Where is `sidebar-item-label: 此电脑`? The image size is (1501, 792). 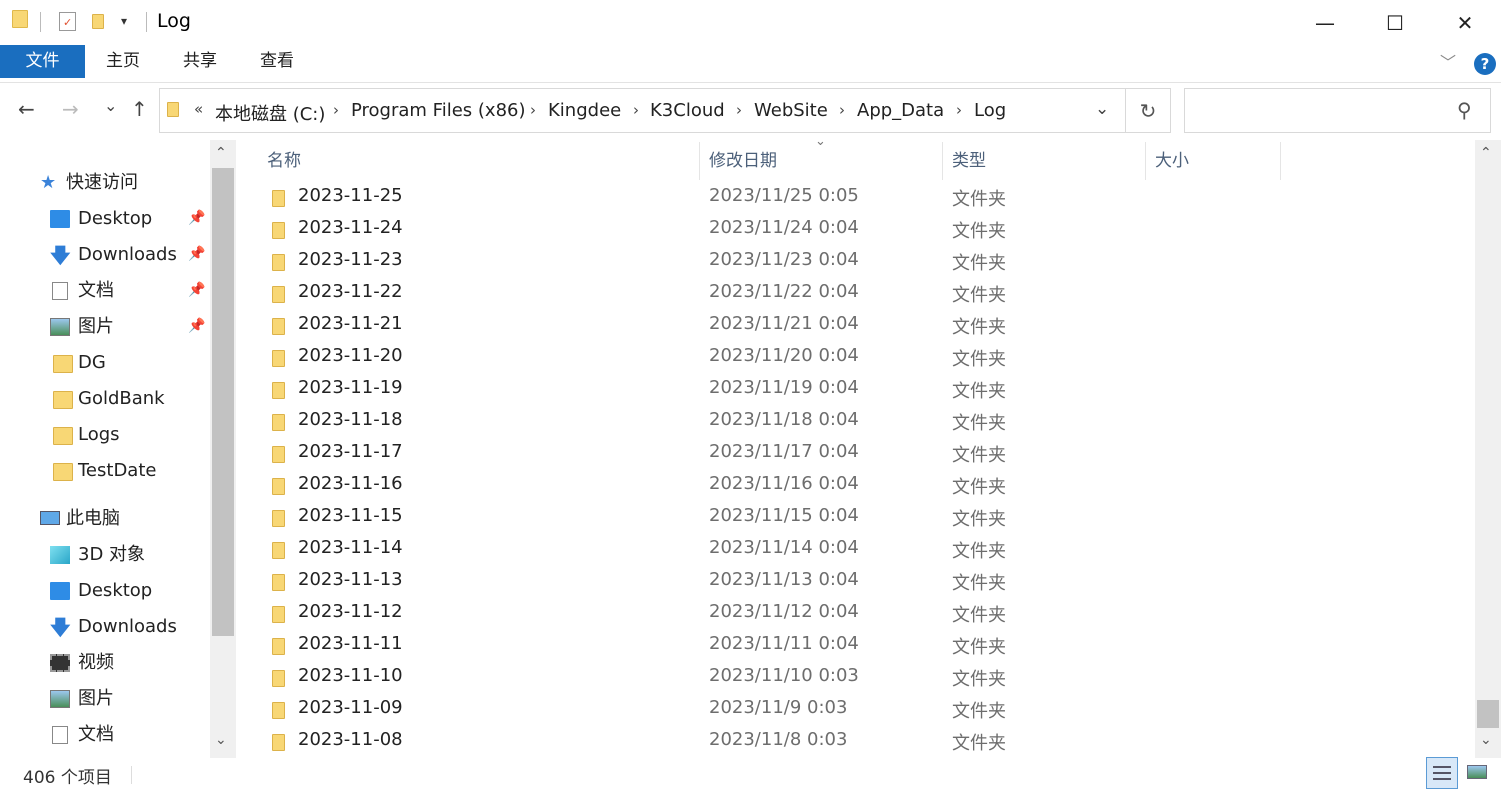
sidebar-item-label: 此电脑 is located at coordinates (93, 518).